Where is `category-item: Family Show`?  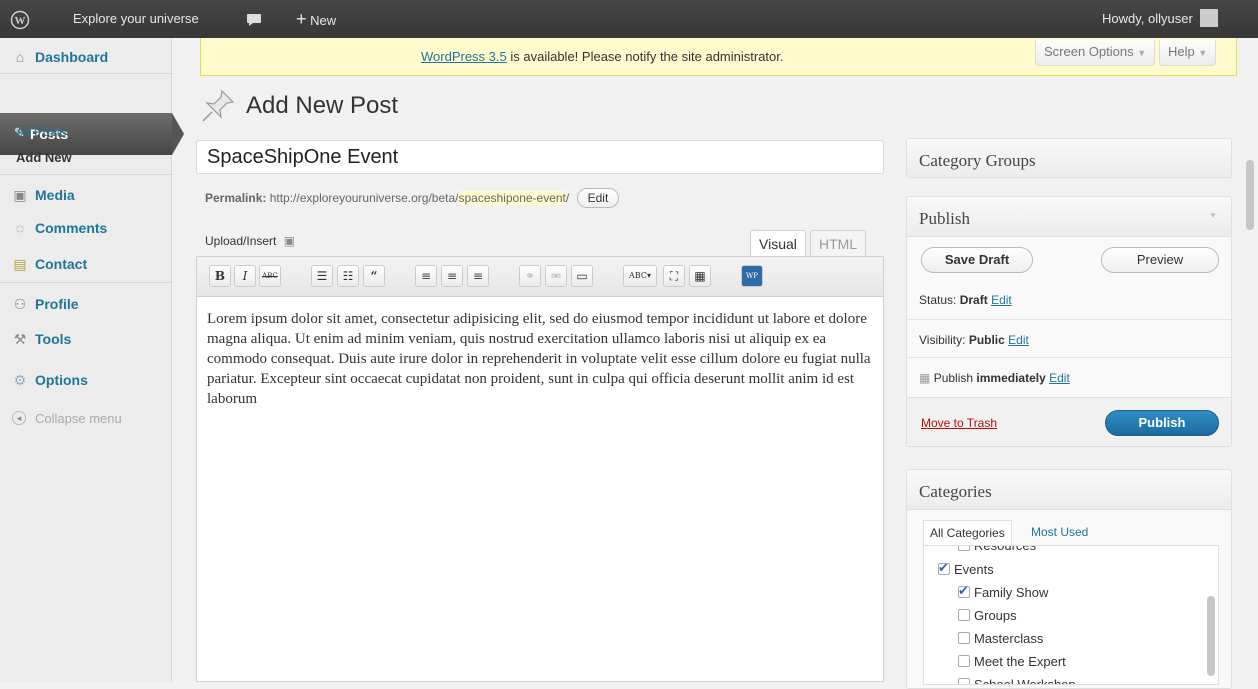
category-item: Family Show is located at coordinates (1003, 591).